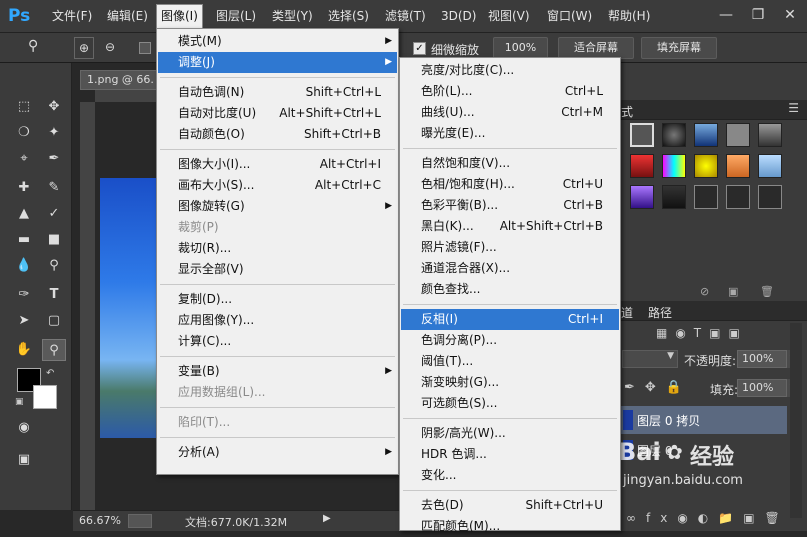  Describe the element at coordinates (758, 15) in the screenshot. I see `restore-icon: ❐` at that location.